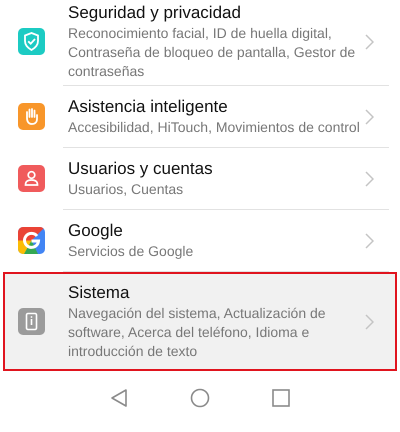 This screenshot has height=432, width=400. I want to click on item-title: Seguridad y privacidad, so click(155, 13).